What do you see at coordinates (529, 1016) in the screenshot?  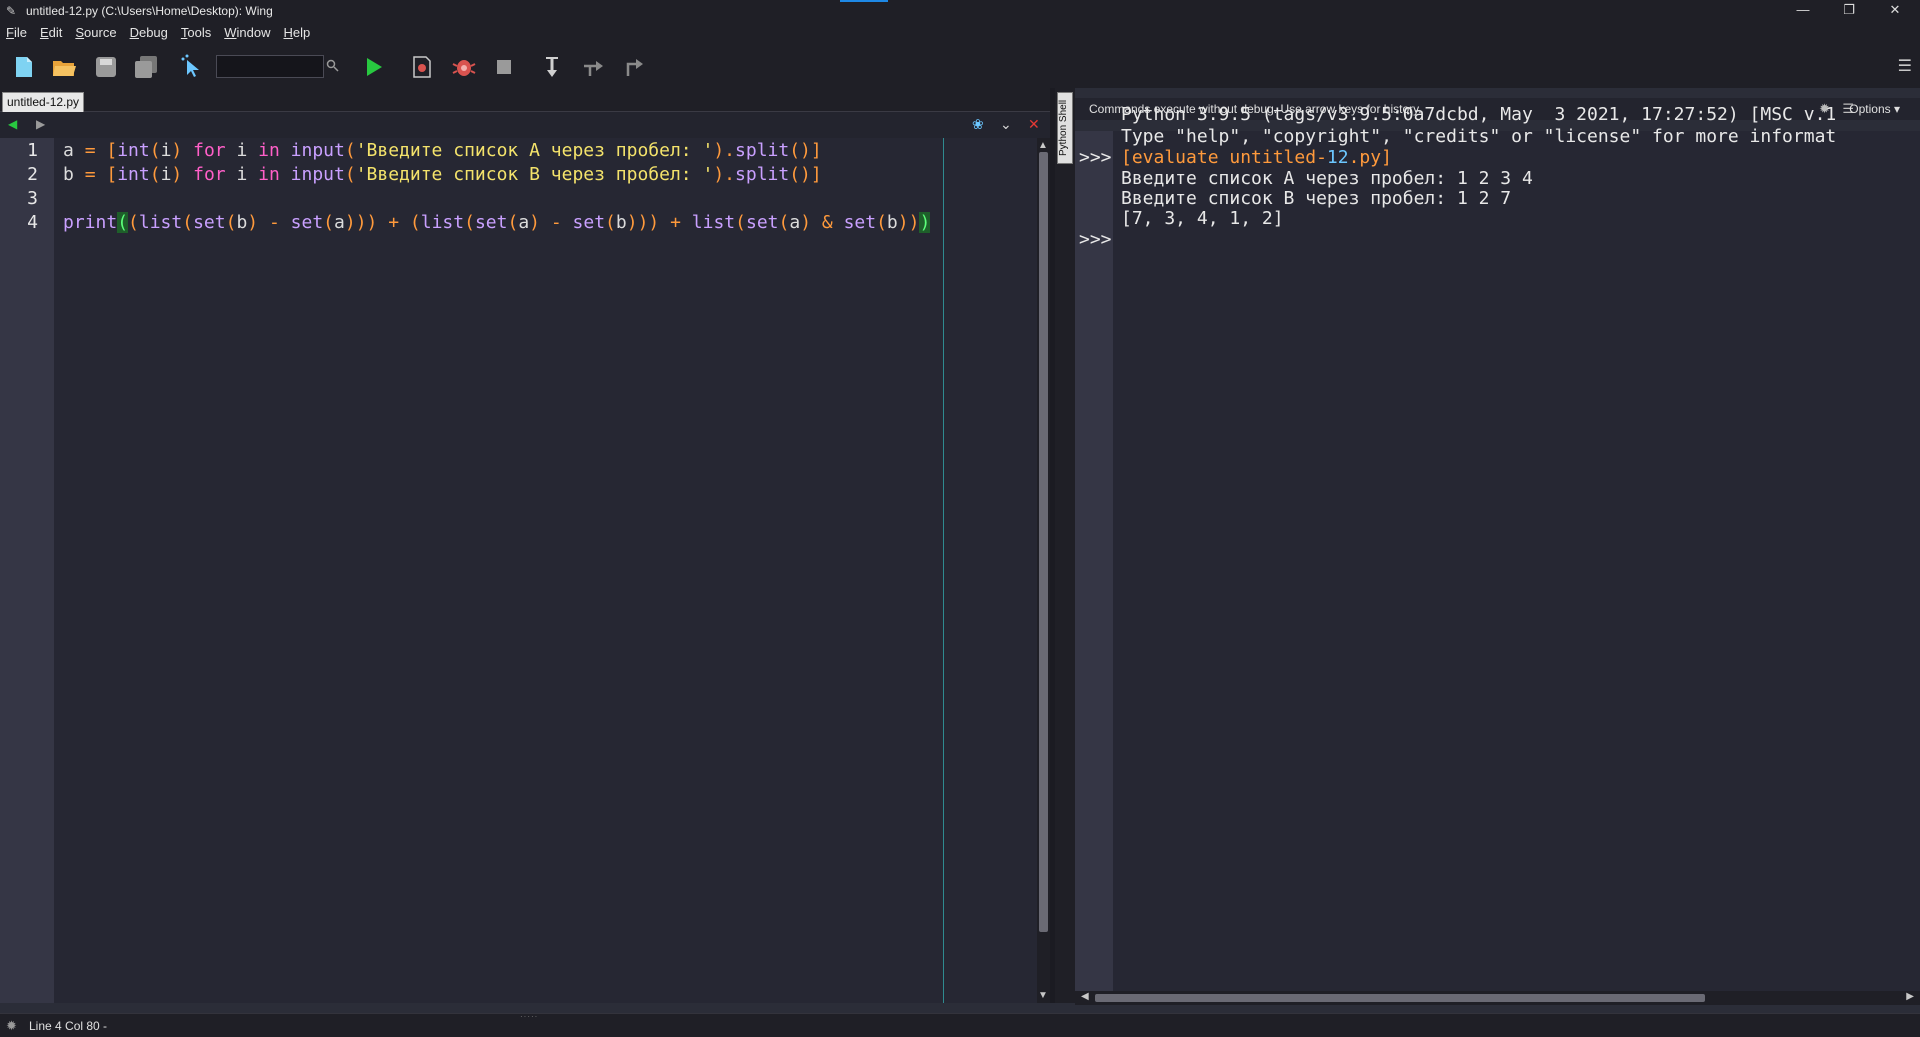 I see `resize-grip: ·····` at bounding box center [529, 1016].